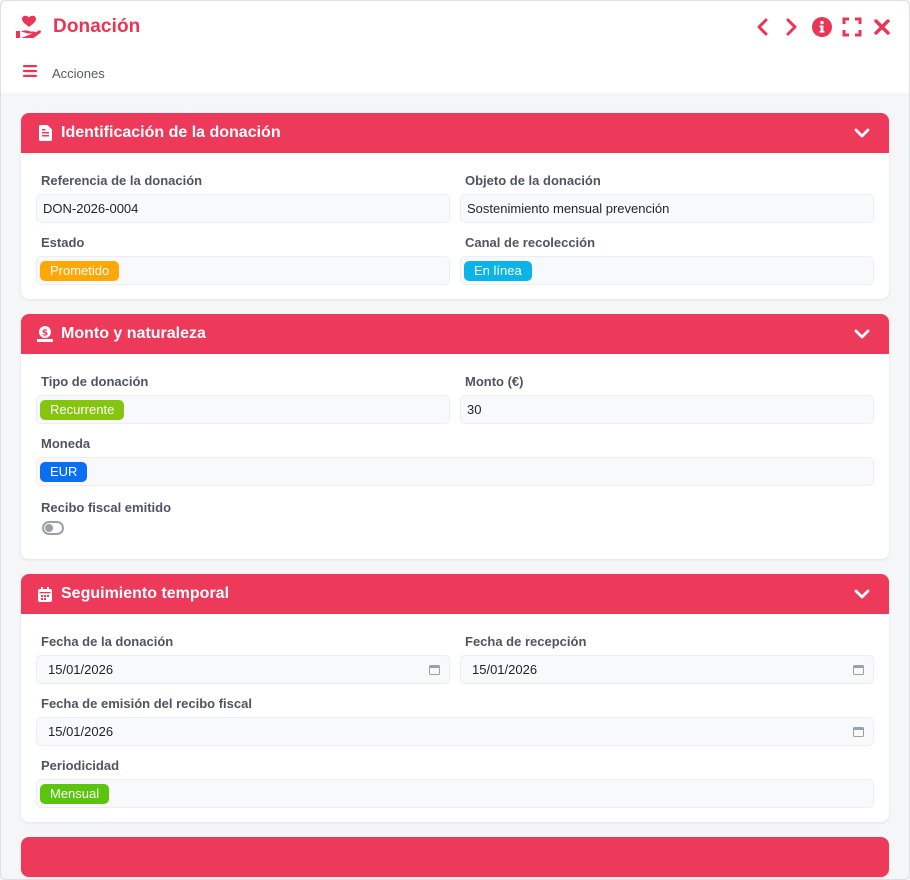 The width and height of the screenshot is (910, 880). I want to click on chevron-right-icon, so click(791, 27).